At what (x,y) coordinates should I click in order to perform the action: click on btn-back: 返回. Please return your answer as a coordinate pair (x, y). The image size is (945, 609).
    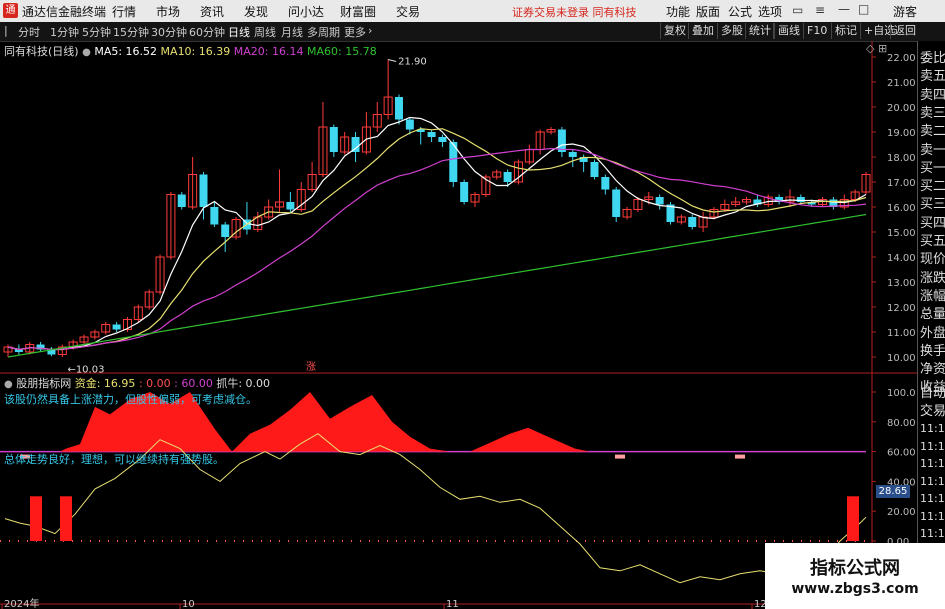
    Looking at the image, I should click on (904, 31).